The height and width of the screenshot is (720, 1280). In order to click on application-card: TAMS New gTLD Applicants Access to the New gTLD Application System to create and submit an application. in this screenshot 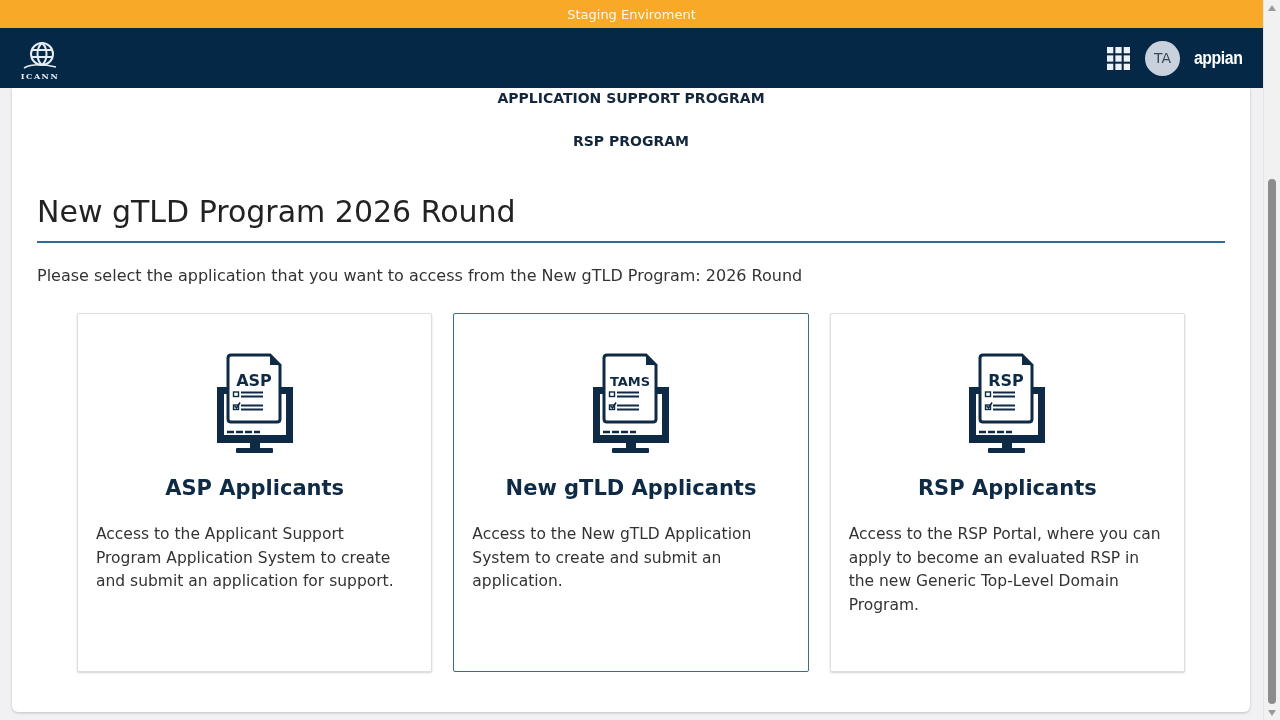, I will do `click(631, 492)`.